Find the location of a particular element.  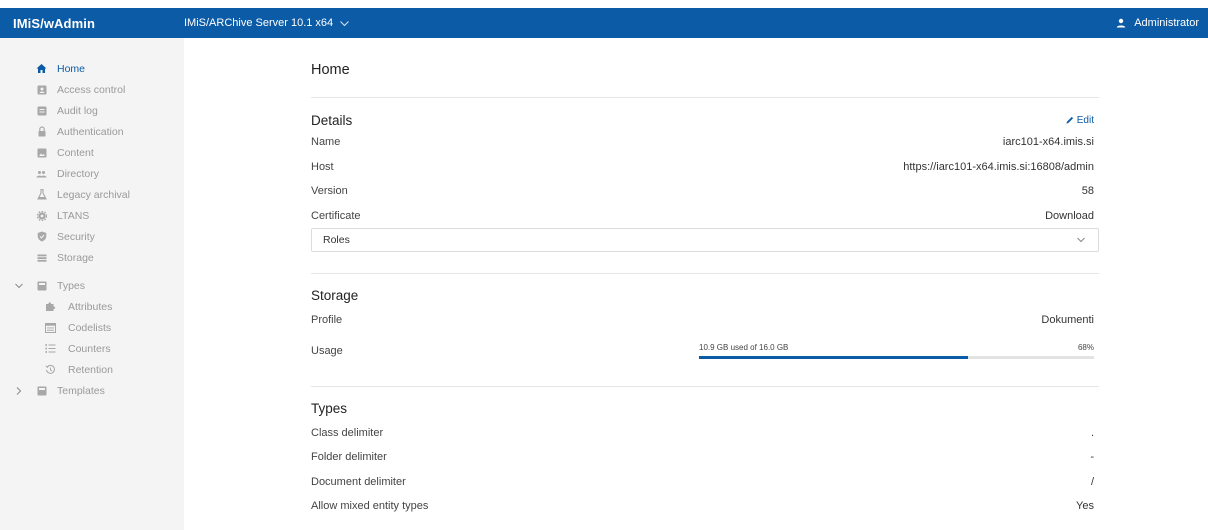

types-label: Document delimiter is located at coordinates (358, 481).